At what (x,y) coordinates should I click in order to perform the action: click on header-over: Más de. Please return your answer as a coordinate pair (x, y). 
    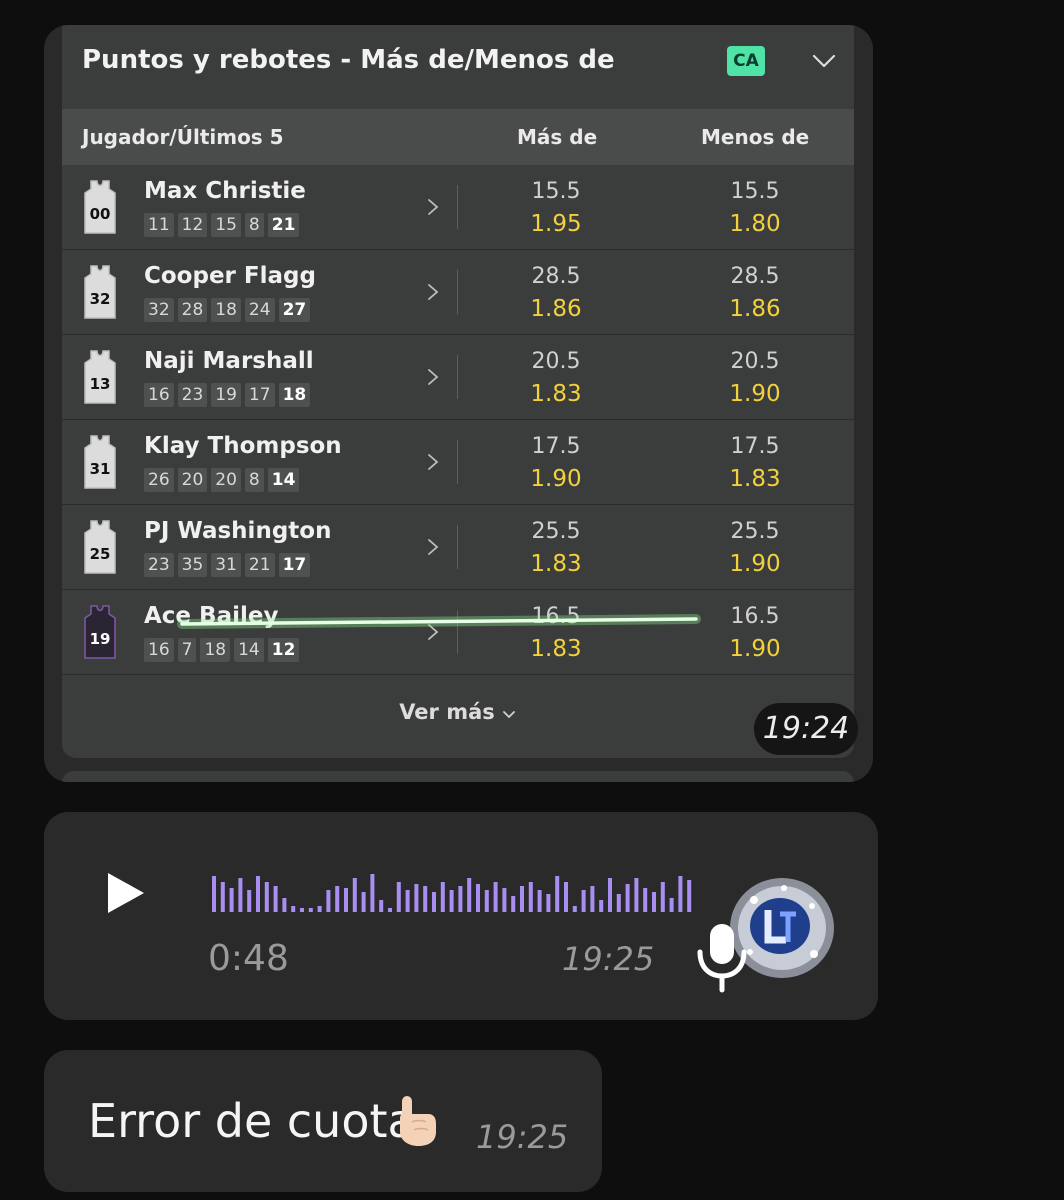
    Looking at the image, I should click on (557, 137).